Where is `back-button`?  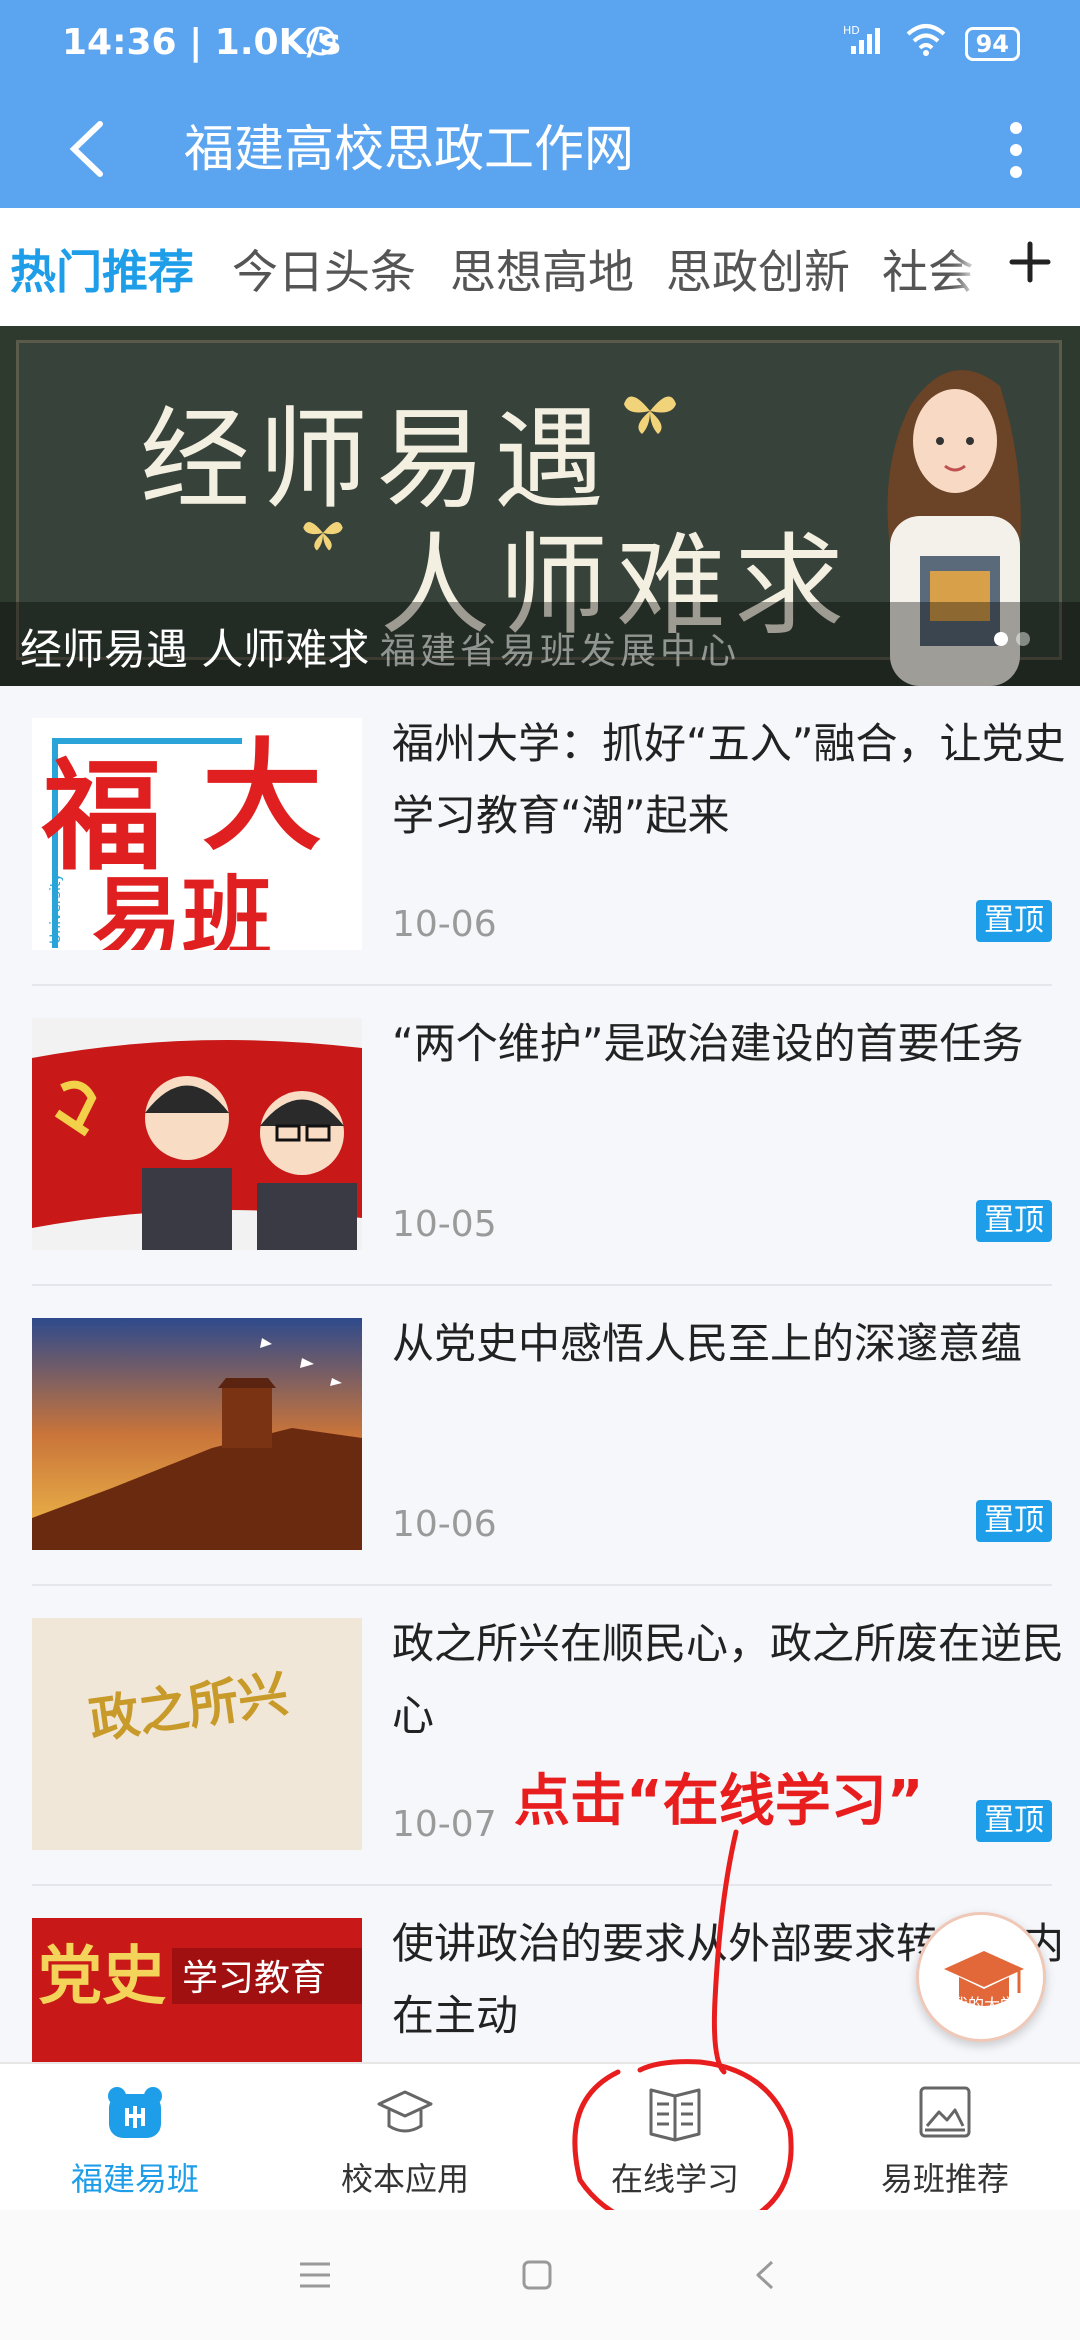
back-button is located at coordinates (90, 149).